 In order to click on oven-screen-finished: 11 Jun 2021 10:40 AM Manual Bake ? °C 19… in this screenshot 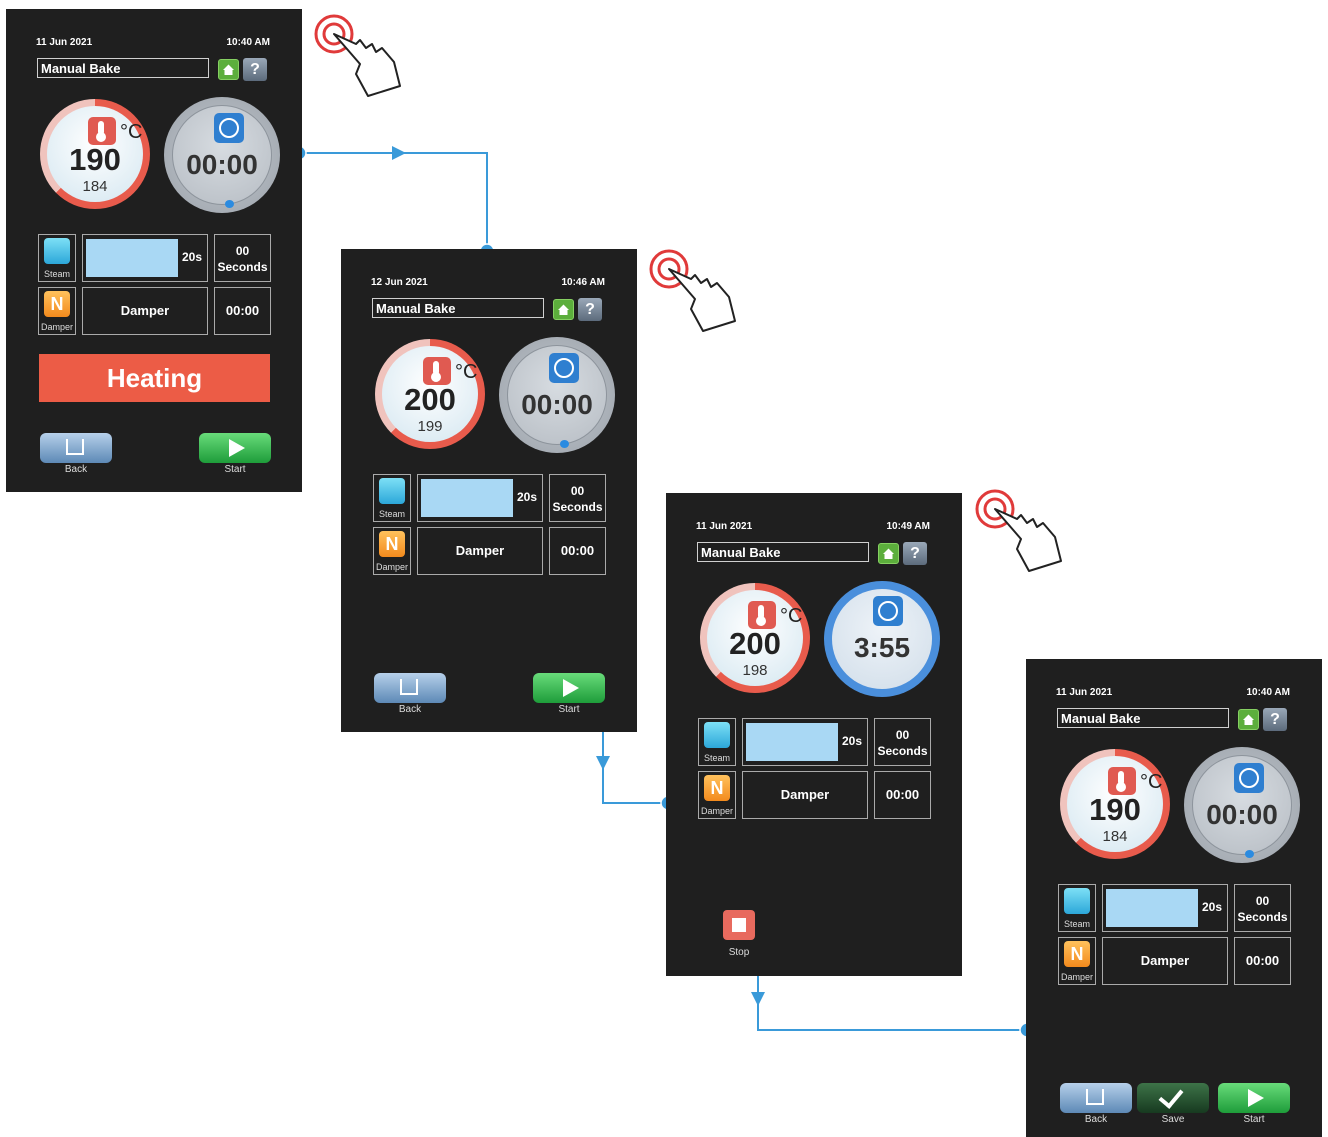, I will do `click(1174, 898)`.